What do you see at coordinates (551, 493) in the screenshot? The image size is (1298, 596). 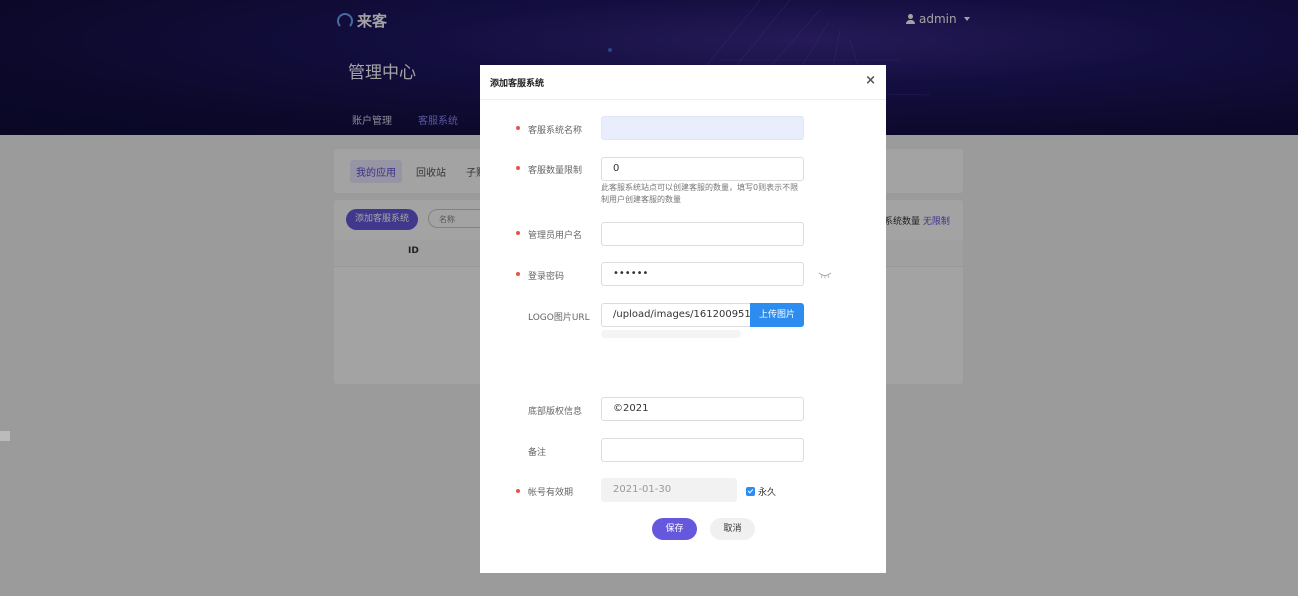 I see `expiry-label: 帐号有效期` at bounding box center [551, 493].